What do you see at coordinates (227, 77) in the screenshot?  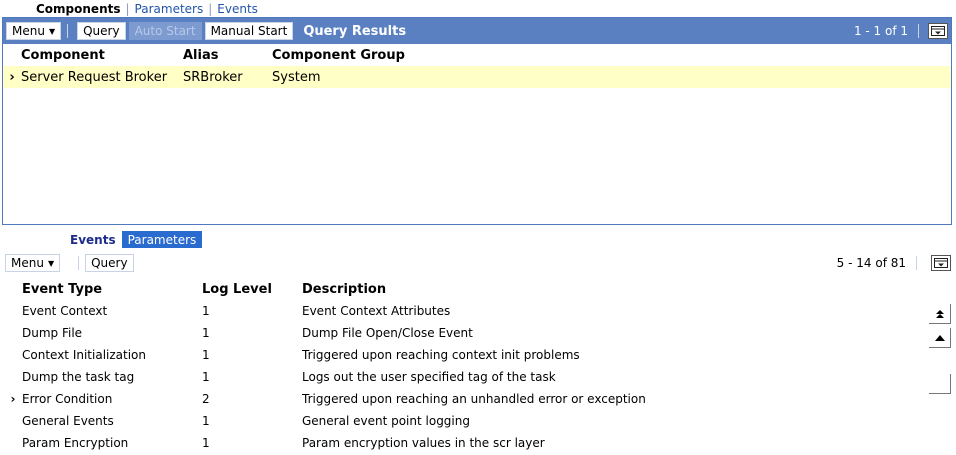 I see `cell-alias: SRBroker` at bounding box center [227, 77].